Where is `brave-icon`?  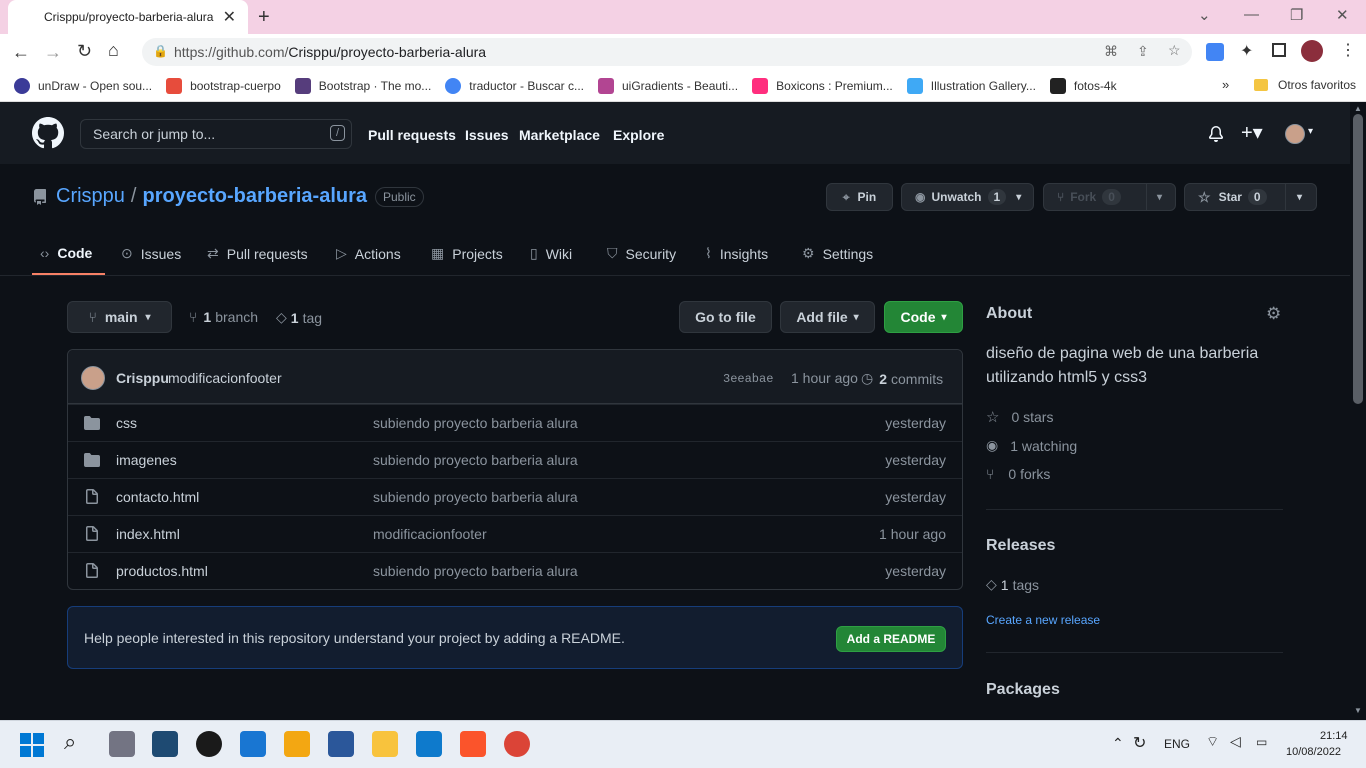 brave-icon is located at coordinates (473, 744).